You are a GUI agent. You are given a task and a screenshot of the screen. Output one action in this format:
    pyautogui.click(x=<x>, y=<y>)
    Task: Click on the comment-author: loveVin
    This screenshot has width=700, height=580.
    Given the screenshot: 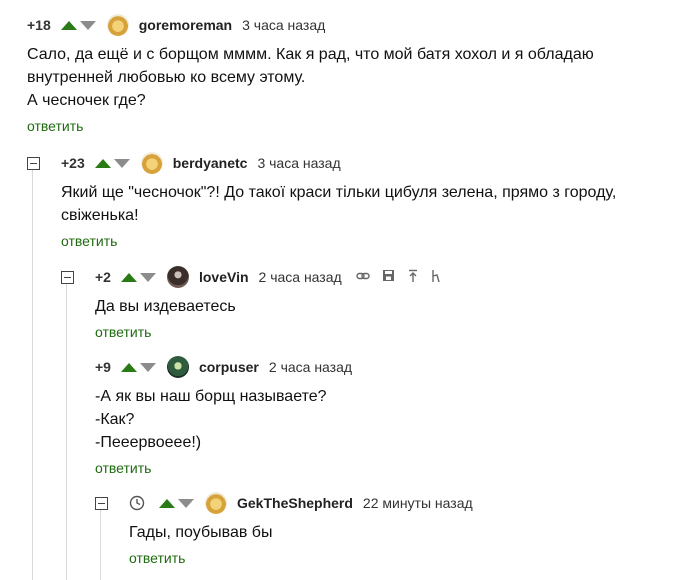 What is the action you would take?
    pyautogui.click(x=224, y=277)
    